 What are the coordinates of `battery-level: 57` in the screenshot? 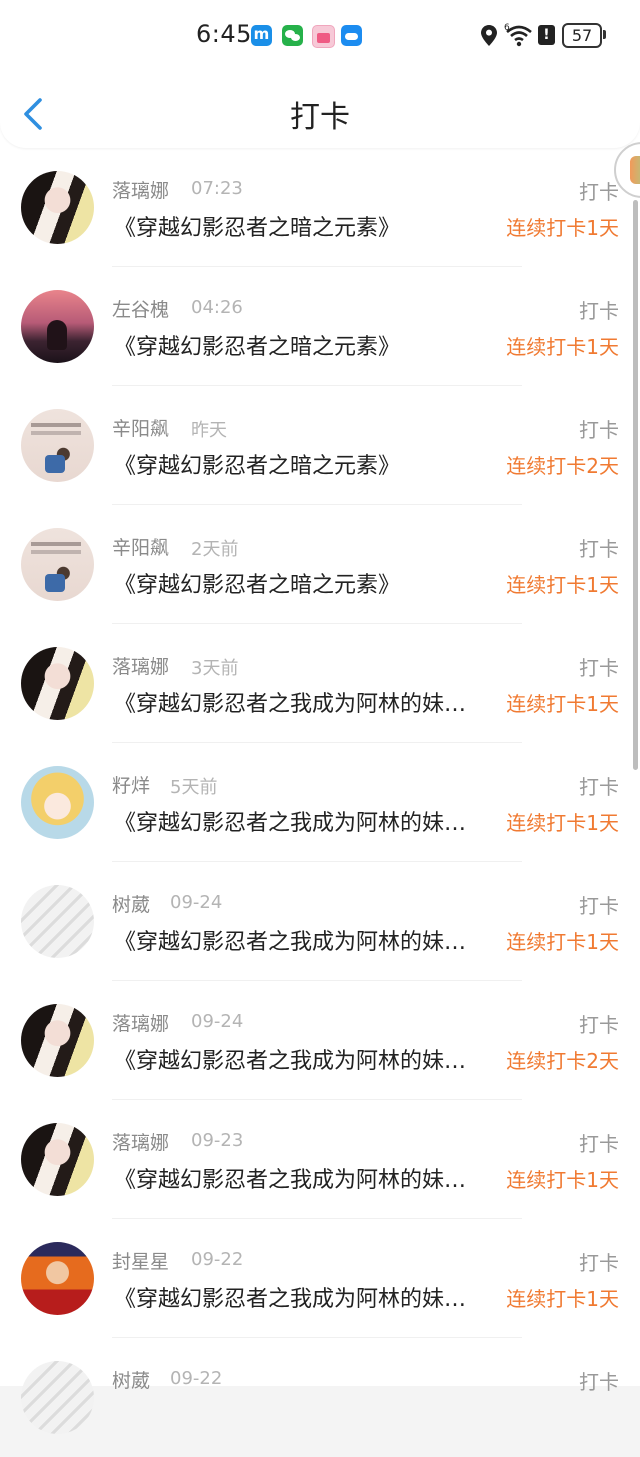 It's located at (582, 35).